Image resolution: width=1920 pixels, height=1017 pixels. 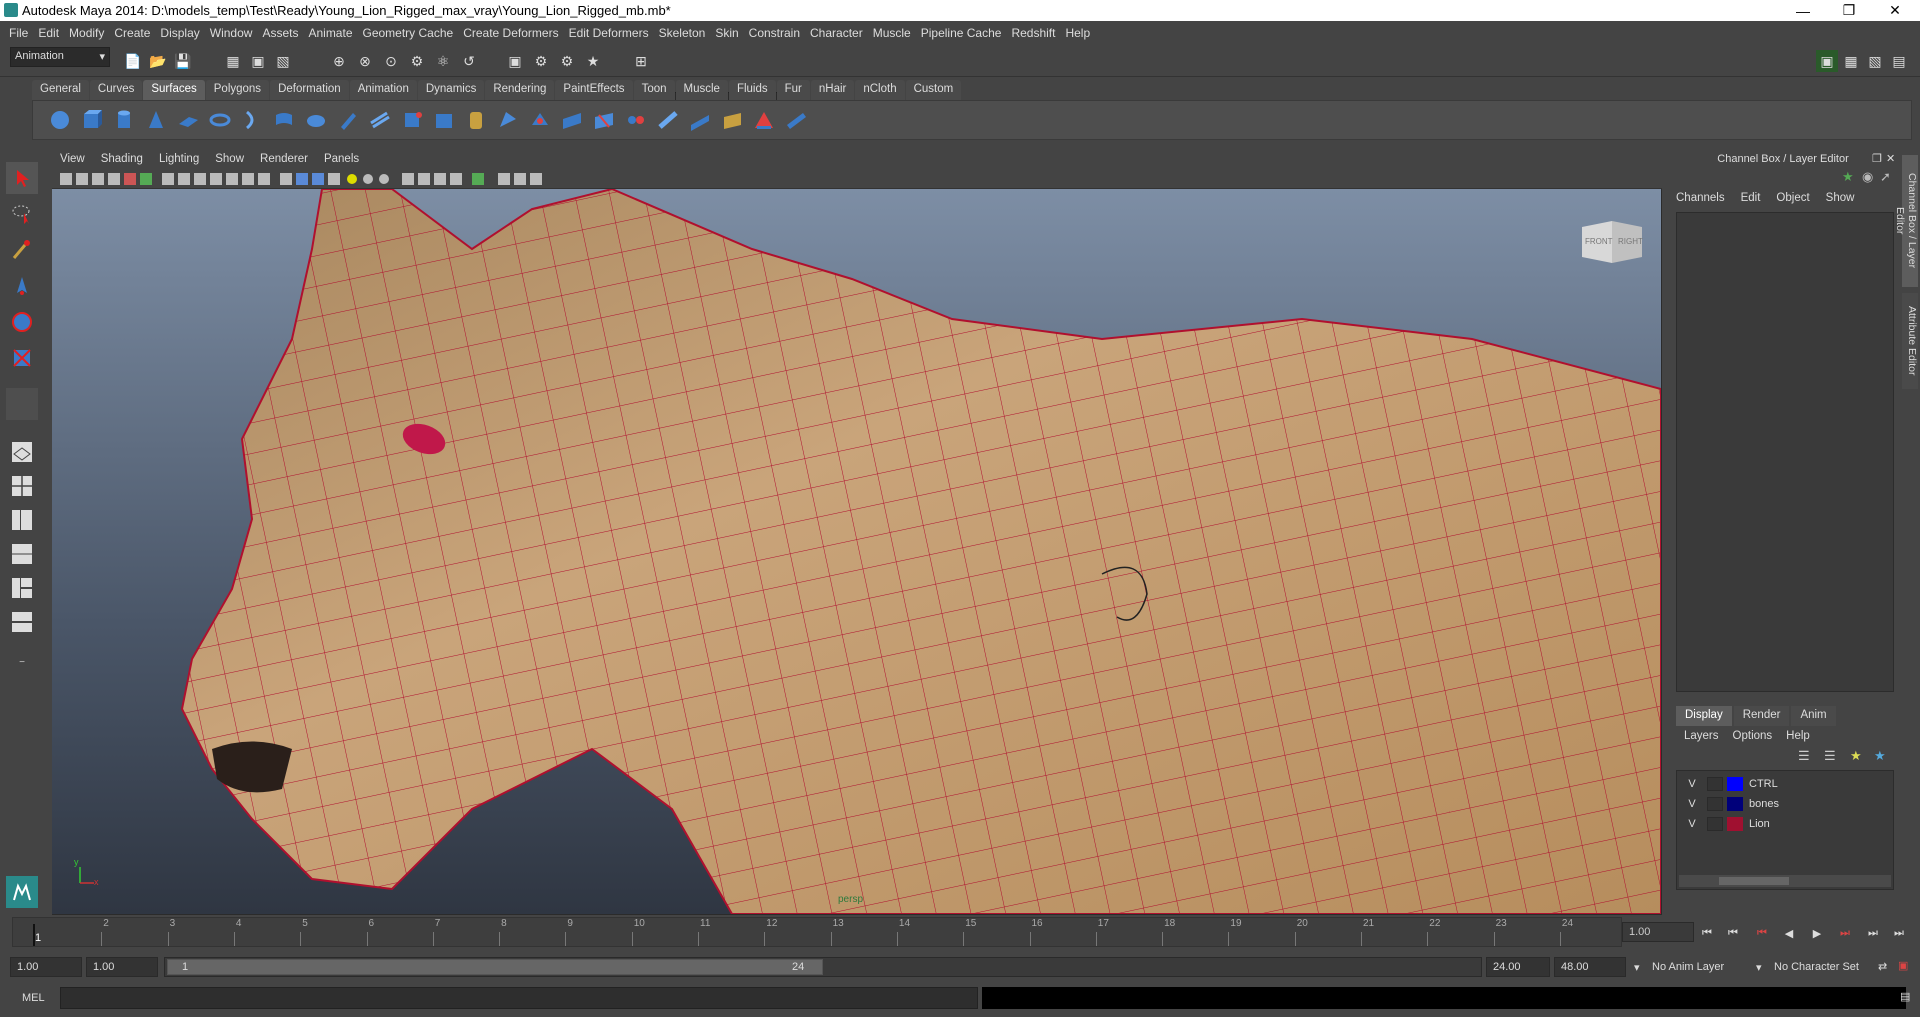 I want to click on sculpt-surface-icon, so click(x=796, y=120).